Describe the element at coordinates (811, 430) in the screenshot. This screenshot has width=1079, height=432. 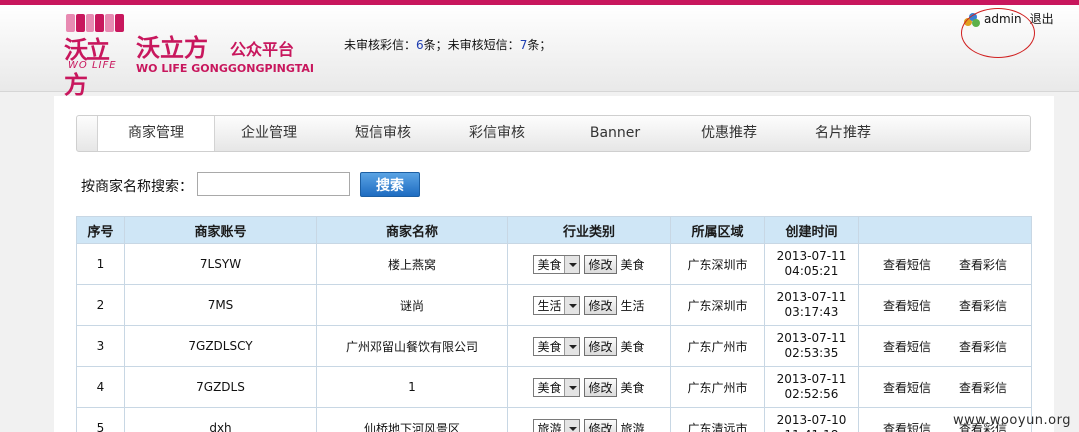
I see `created-time: 11:41:18` at that location.